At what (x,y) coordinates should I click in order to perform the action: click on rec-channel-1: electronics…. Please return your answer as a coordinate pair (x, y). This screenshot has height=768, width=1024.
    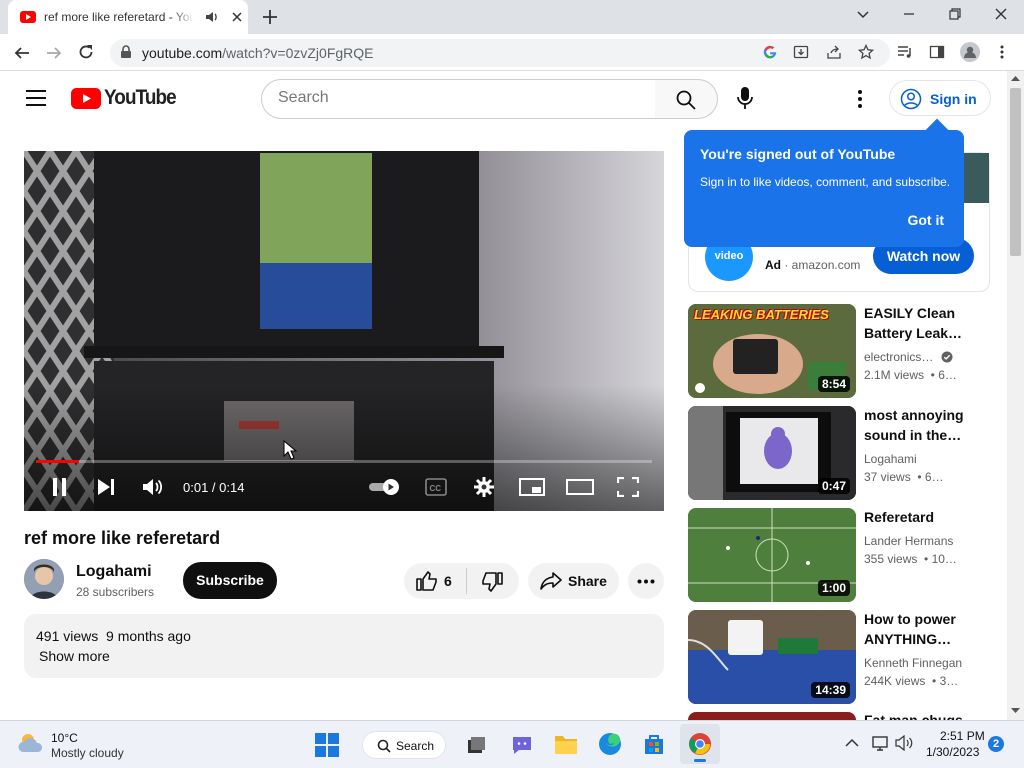
    Looking at the image, I should click on (908, 357).